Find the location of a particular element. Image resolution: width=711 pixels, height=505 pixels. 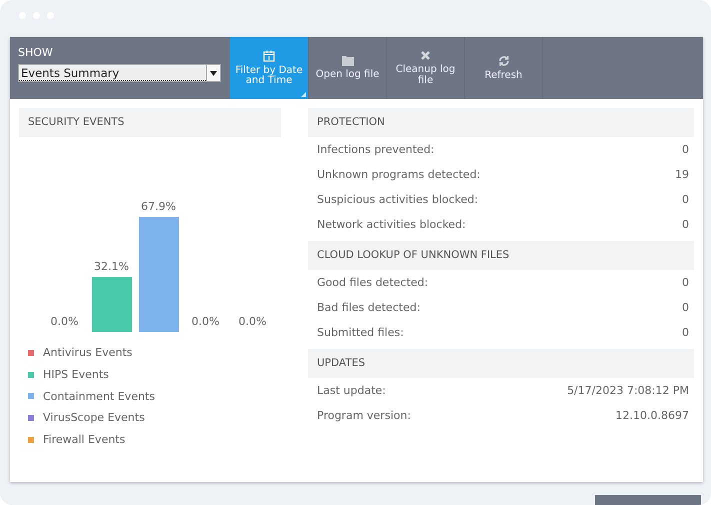

folder-icon is located at coordinates (348, 60).